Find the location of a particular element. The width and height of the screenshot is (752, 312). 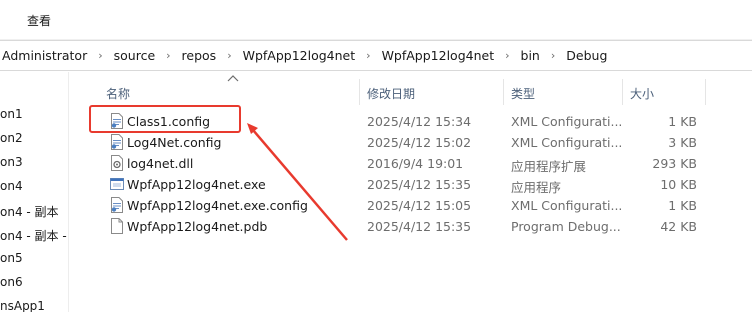

file-type: 应用程序扩展 is located at coordinates (549, 166).